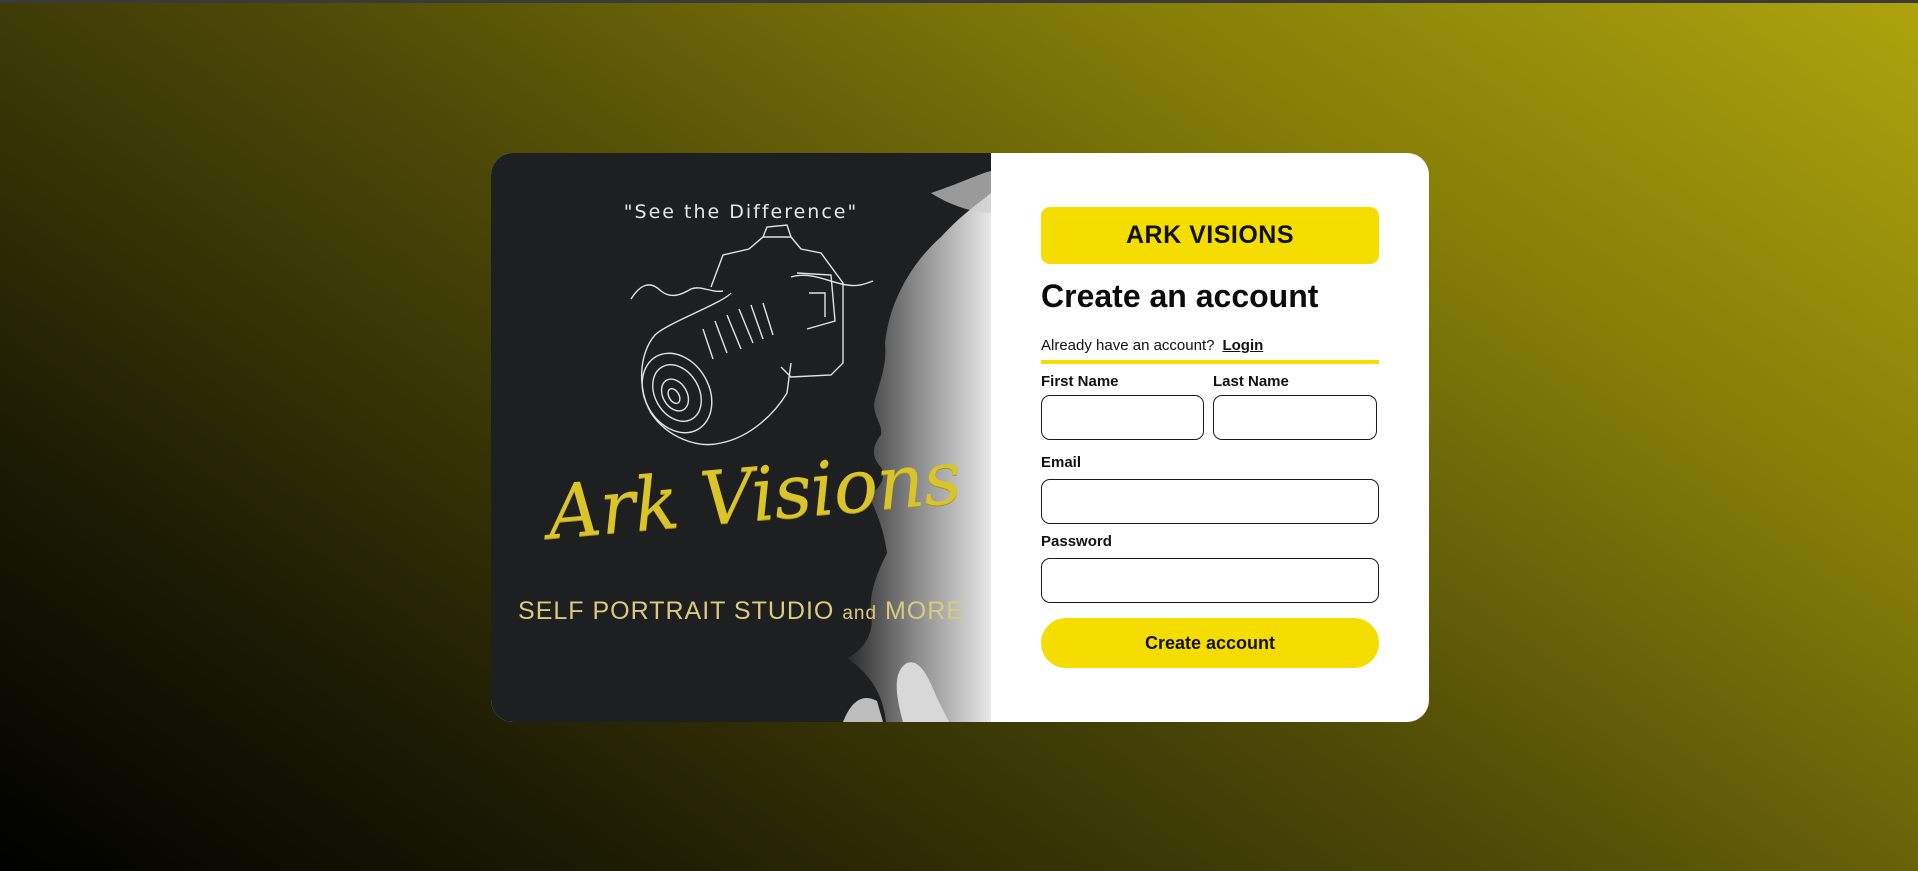 The width and height of the screenshot is (1918, 871). I want to click on window-top-border, so click(959, 1).